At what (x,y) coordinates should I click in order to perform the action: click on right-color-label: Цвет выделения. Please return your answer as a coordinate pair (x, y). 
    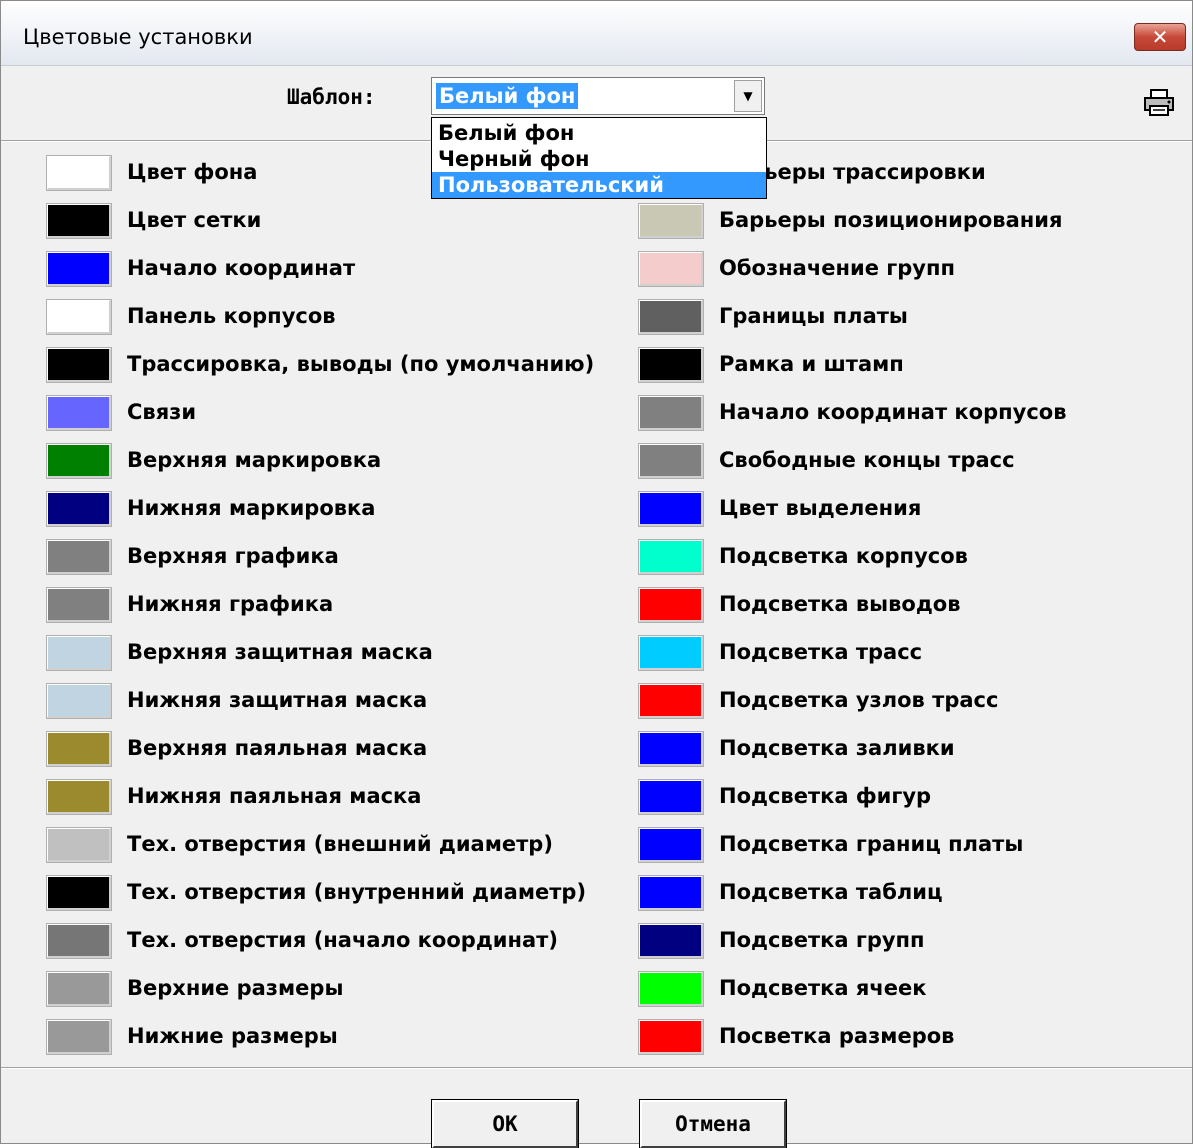
    Looking at the image, I should click on (820, 508).